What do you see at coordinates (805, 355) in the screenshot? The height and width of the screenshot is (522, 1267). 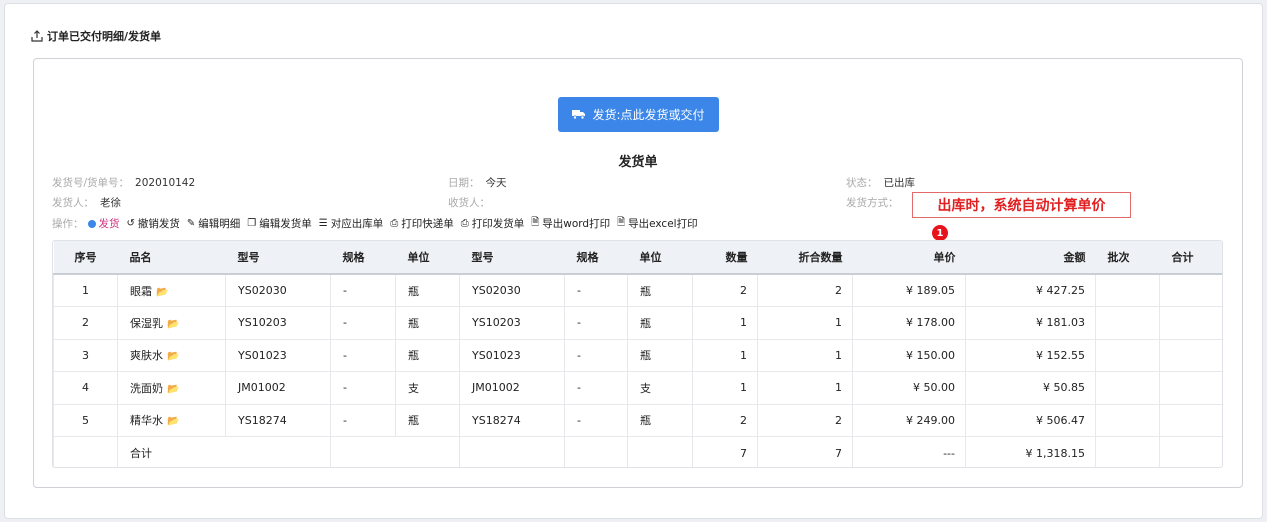 I see `cell-conv-qty: 1` at bounding box center [805, 355].